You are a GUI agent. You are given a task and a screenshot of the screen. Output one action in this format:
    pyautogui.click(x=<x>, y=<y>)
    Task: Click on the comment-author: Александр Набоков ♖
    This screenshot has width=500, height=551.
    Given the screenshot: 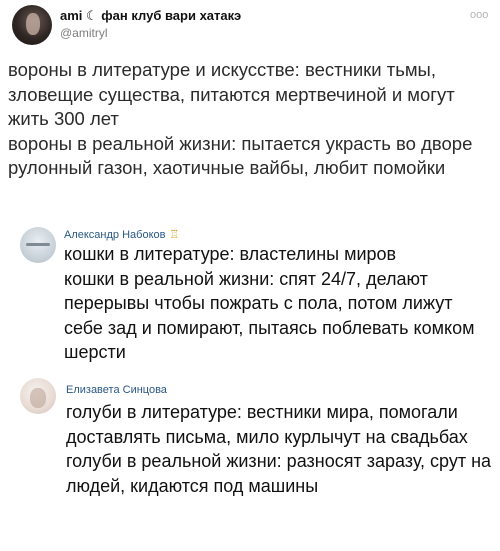 What is the action you would take?
    pyautogui.click(x=121, y=234)
    